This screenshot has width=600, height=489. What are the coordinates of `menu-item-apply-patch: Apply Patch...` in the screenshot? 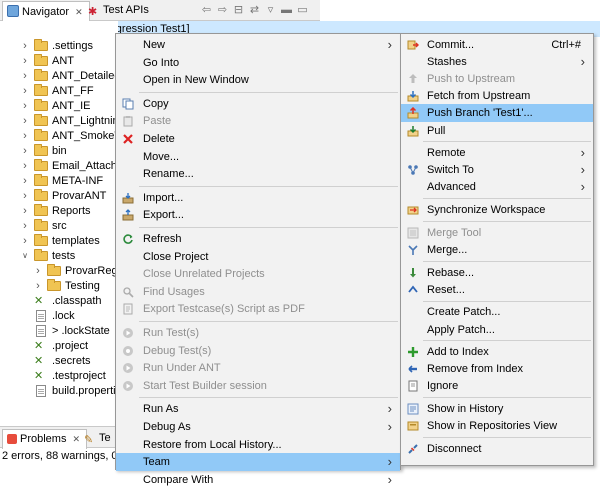 It's located at (497, 330).